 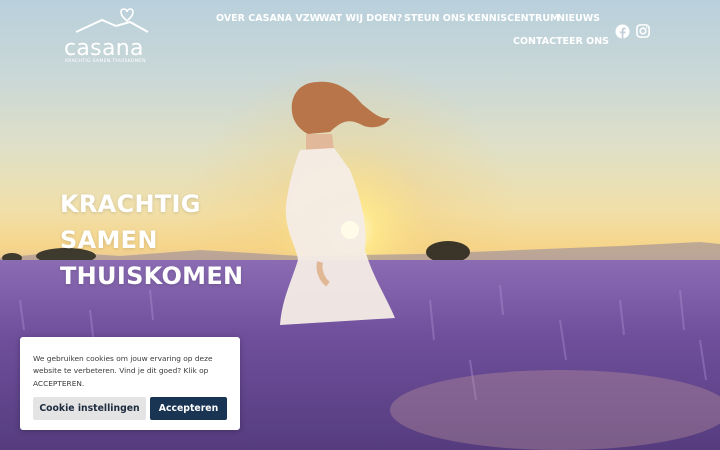 What do you see at coordinates (513, 18) in the screenshot?
I see `nav-item-kenniscentrum: KENNISCENTRUM` at bounding box center [513, 18].